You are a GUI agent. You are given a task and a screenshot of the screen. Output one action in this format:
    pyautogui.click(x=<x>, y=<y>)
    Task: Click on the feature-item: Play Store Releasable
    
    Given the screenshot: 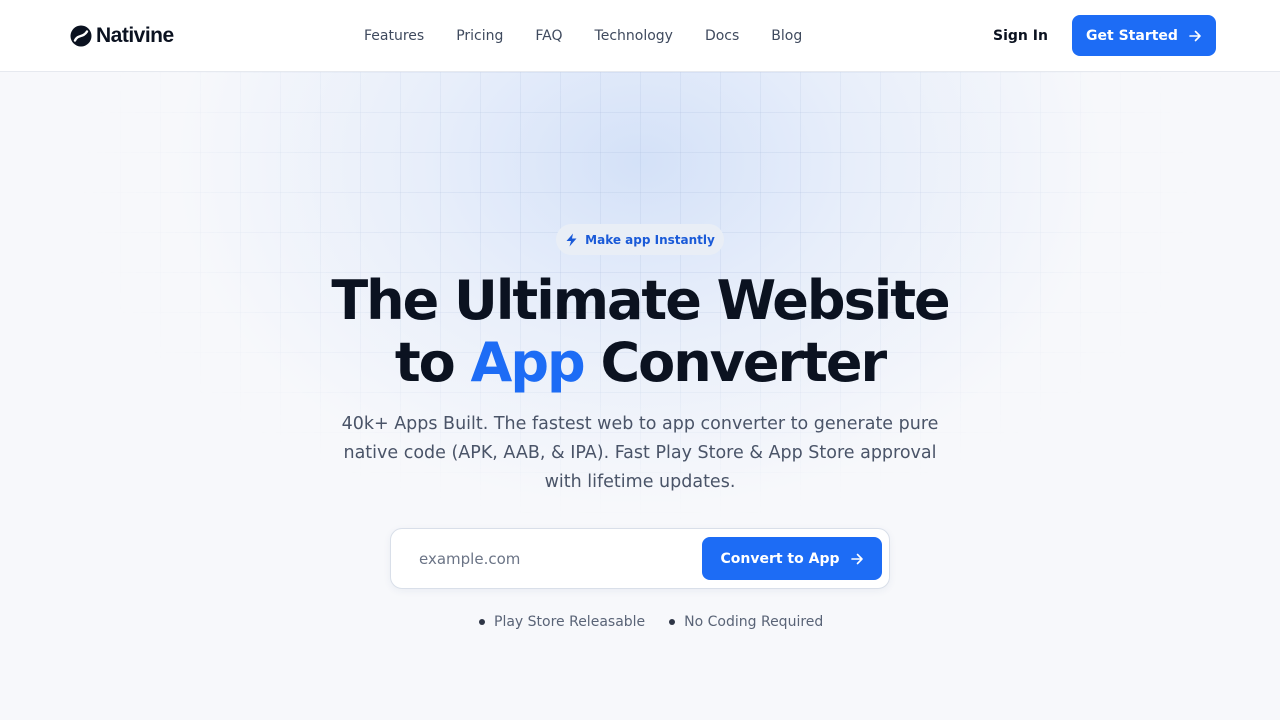 What is the action you would take?
    pyautogui.click(x=562, y=622)
    